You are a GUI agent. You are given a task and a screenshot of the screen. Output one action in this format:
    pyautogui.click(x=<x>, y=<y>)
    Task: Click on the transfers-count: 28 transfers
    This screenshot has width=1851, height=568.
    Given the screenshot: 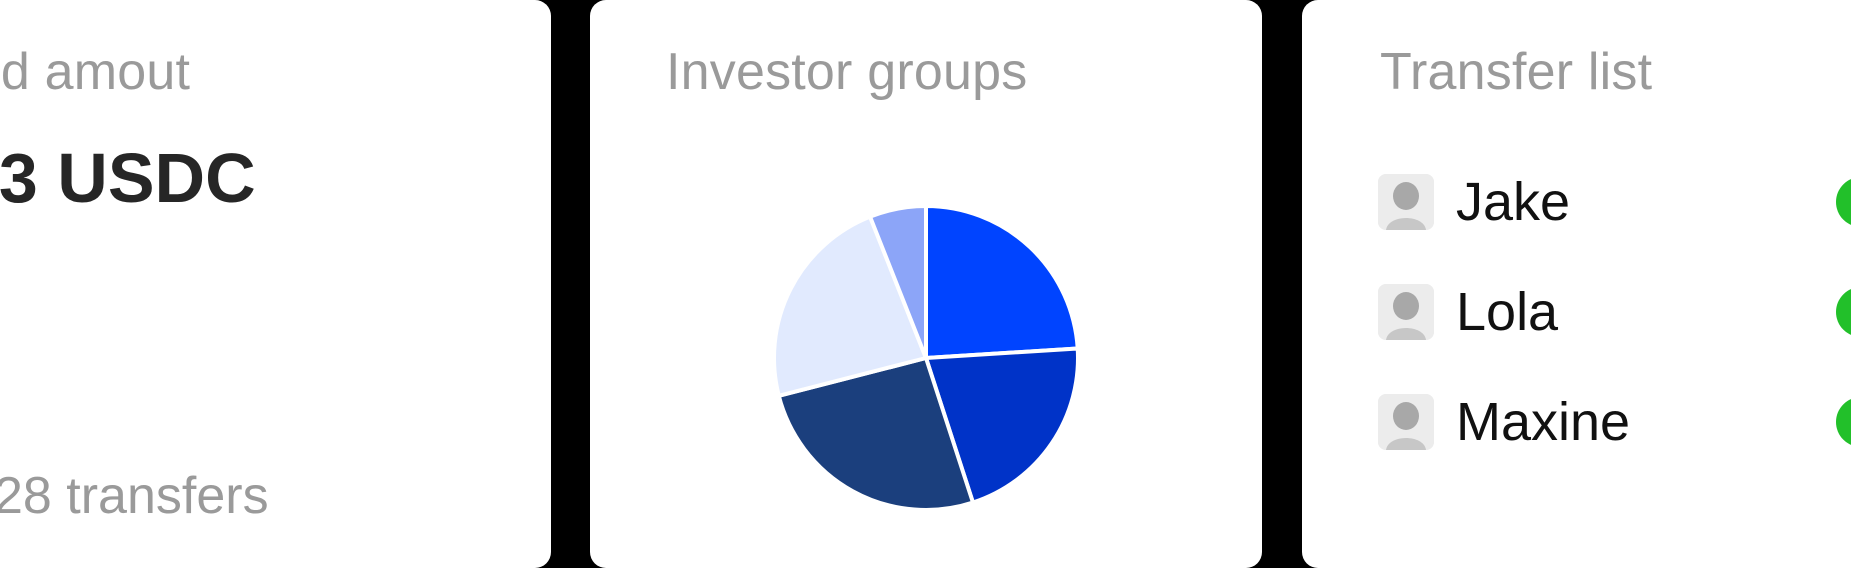 What is the action you would take?
    pyautogui.click(x=134, y=496)
    